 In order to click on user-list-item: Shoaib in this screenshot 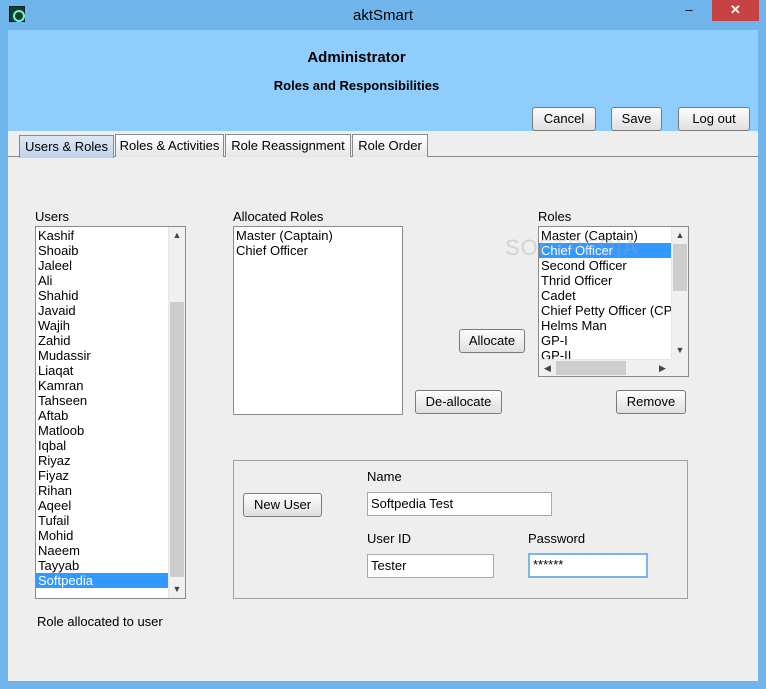, I will do `click(102, 250)`.